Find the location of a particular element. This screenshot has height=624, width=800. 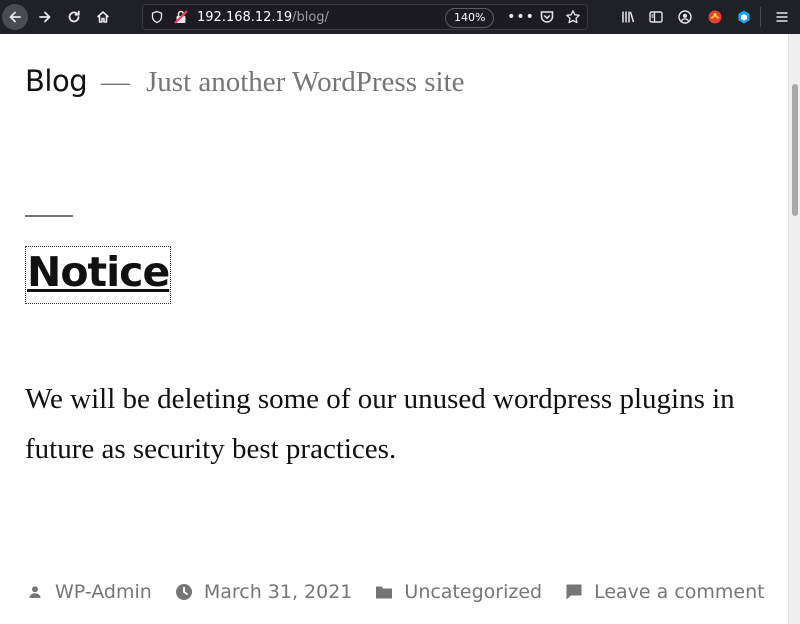

account-icon is located at coordinates (685, 17).